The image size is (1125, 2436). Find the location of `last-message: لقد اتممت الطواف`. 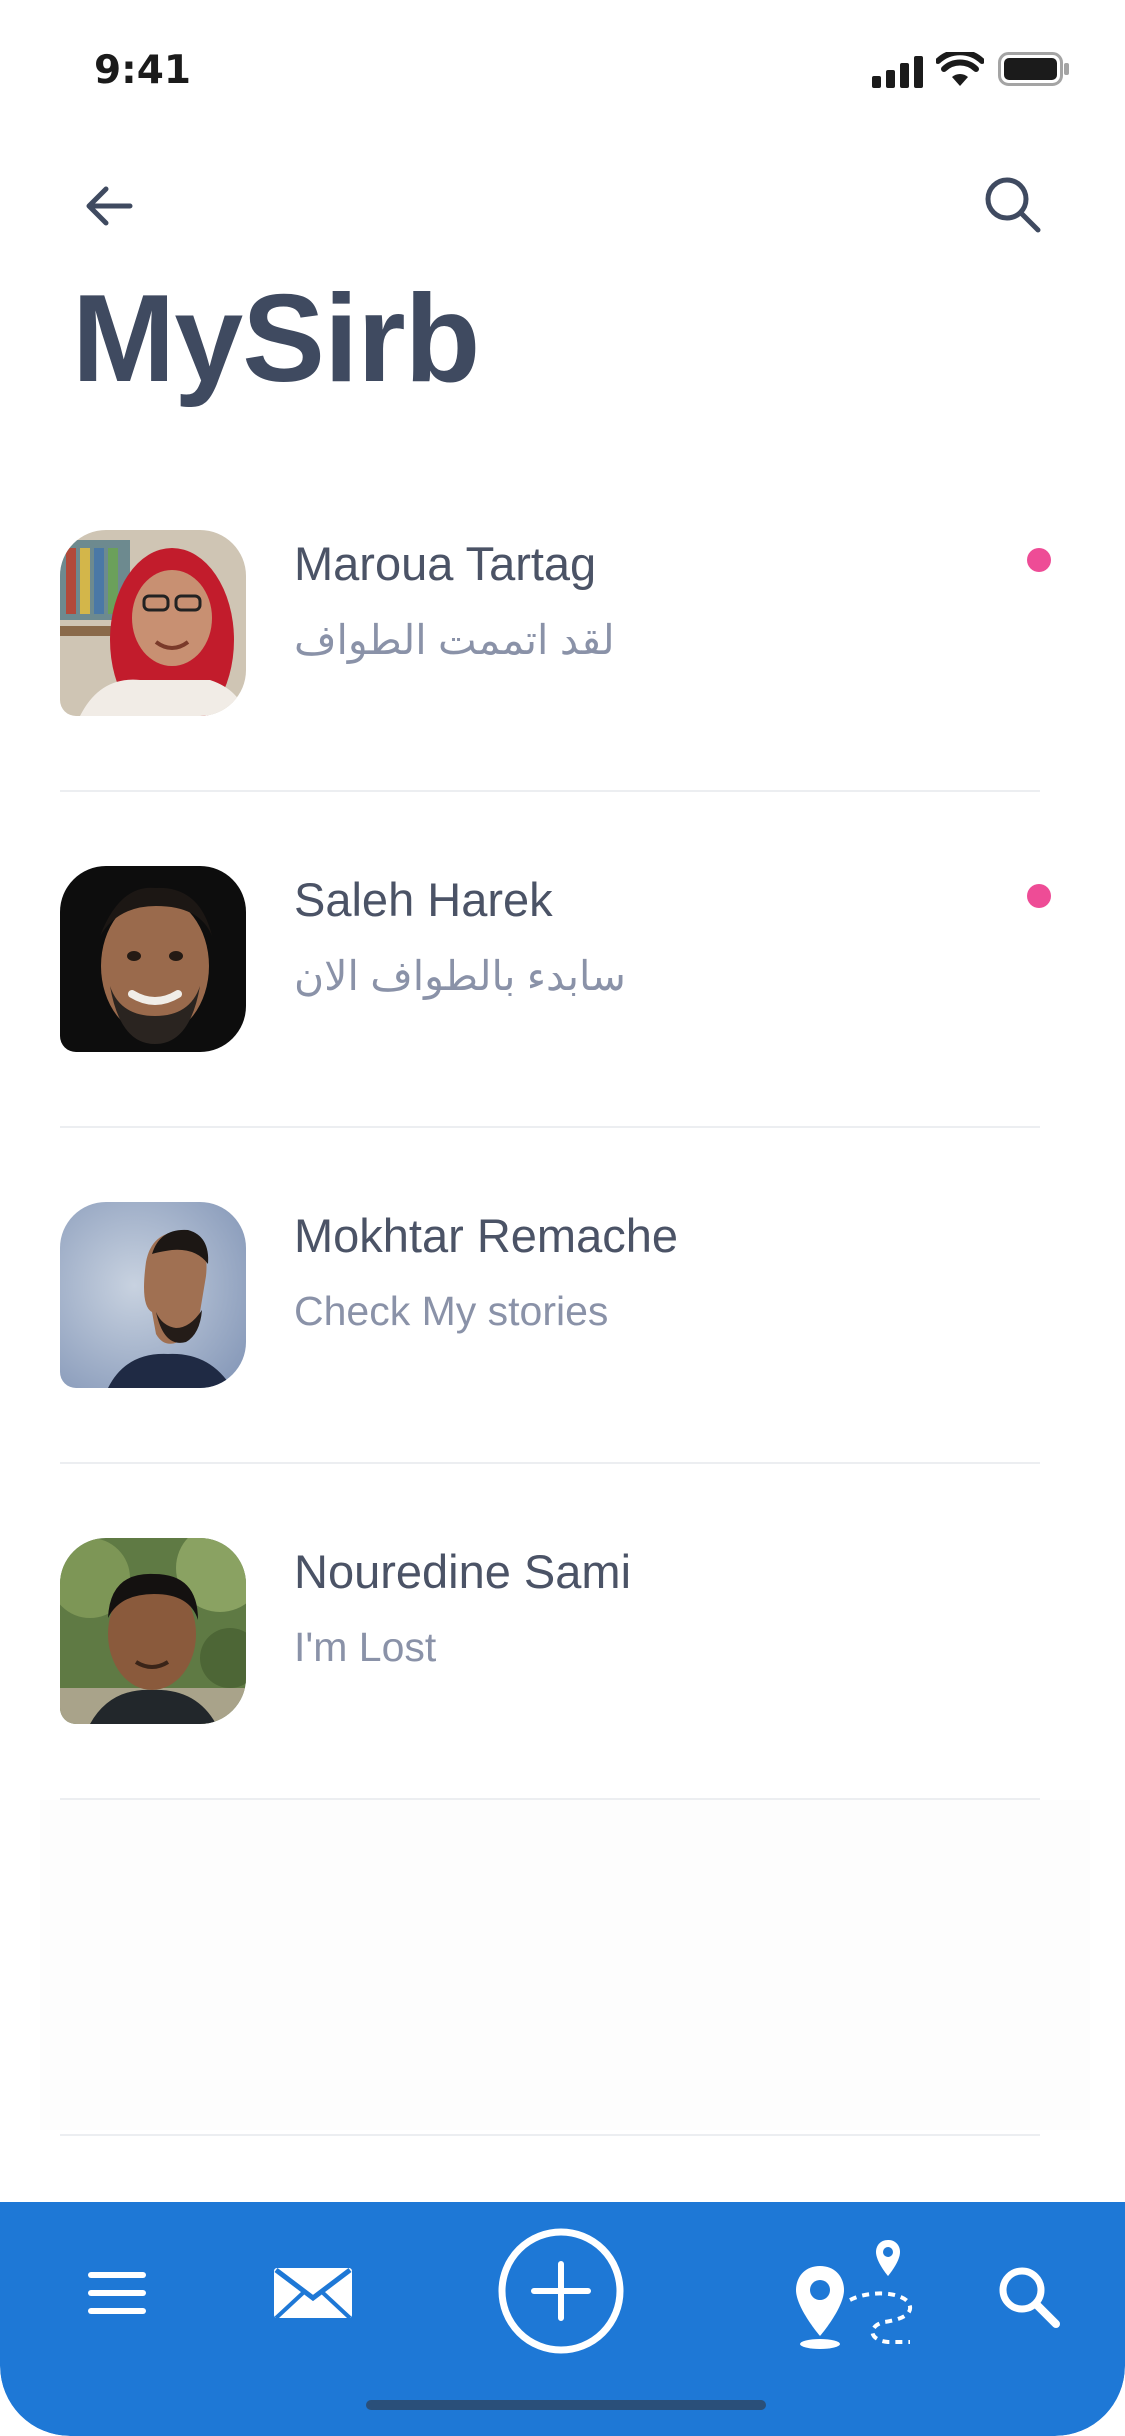

last-message: لقد اتممت الطواف is located at coordinates (454, 640).